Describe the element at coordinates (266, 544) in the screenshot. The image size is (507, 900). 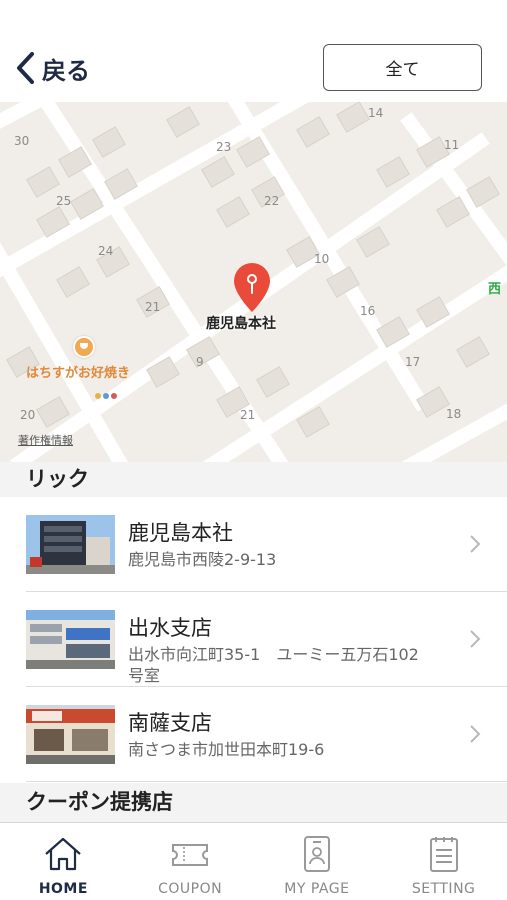
I see `branch-item: 鹿児島本社 鹿児島市西陵2-9-13` at that location.